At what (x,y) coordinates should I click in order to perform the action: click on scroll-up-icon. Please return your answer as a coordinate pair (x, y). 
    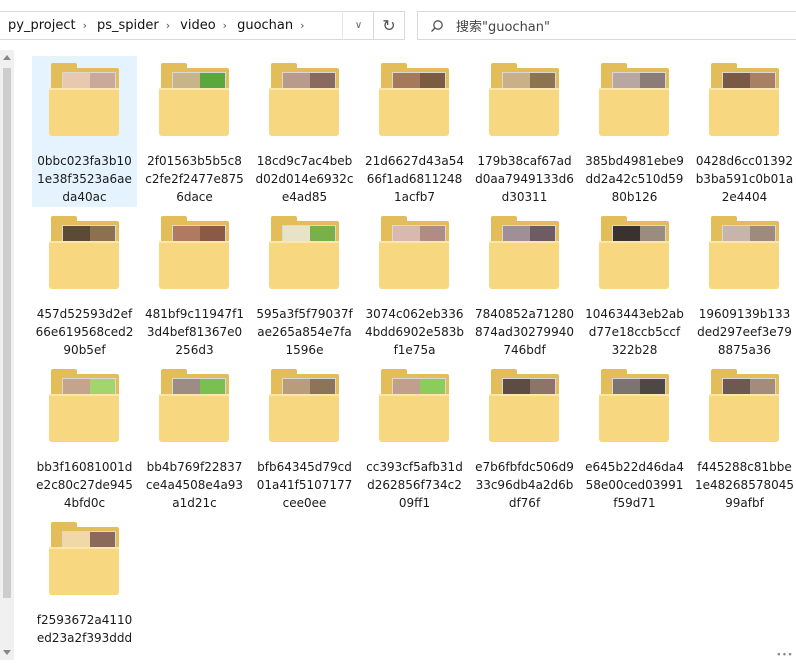
    Looking at the image, I should click on (7, 57).